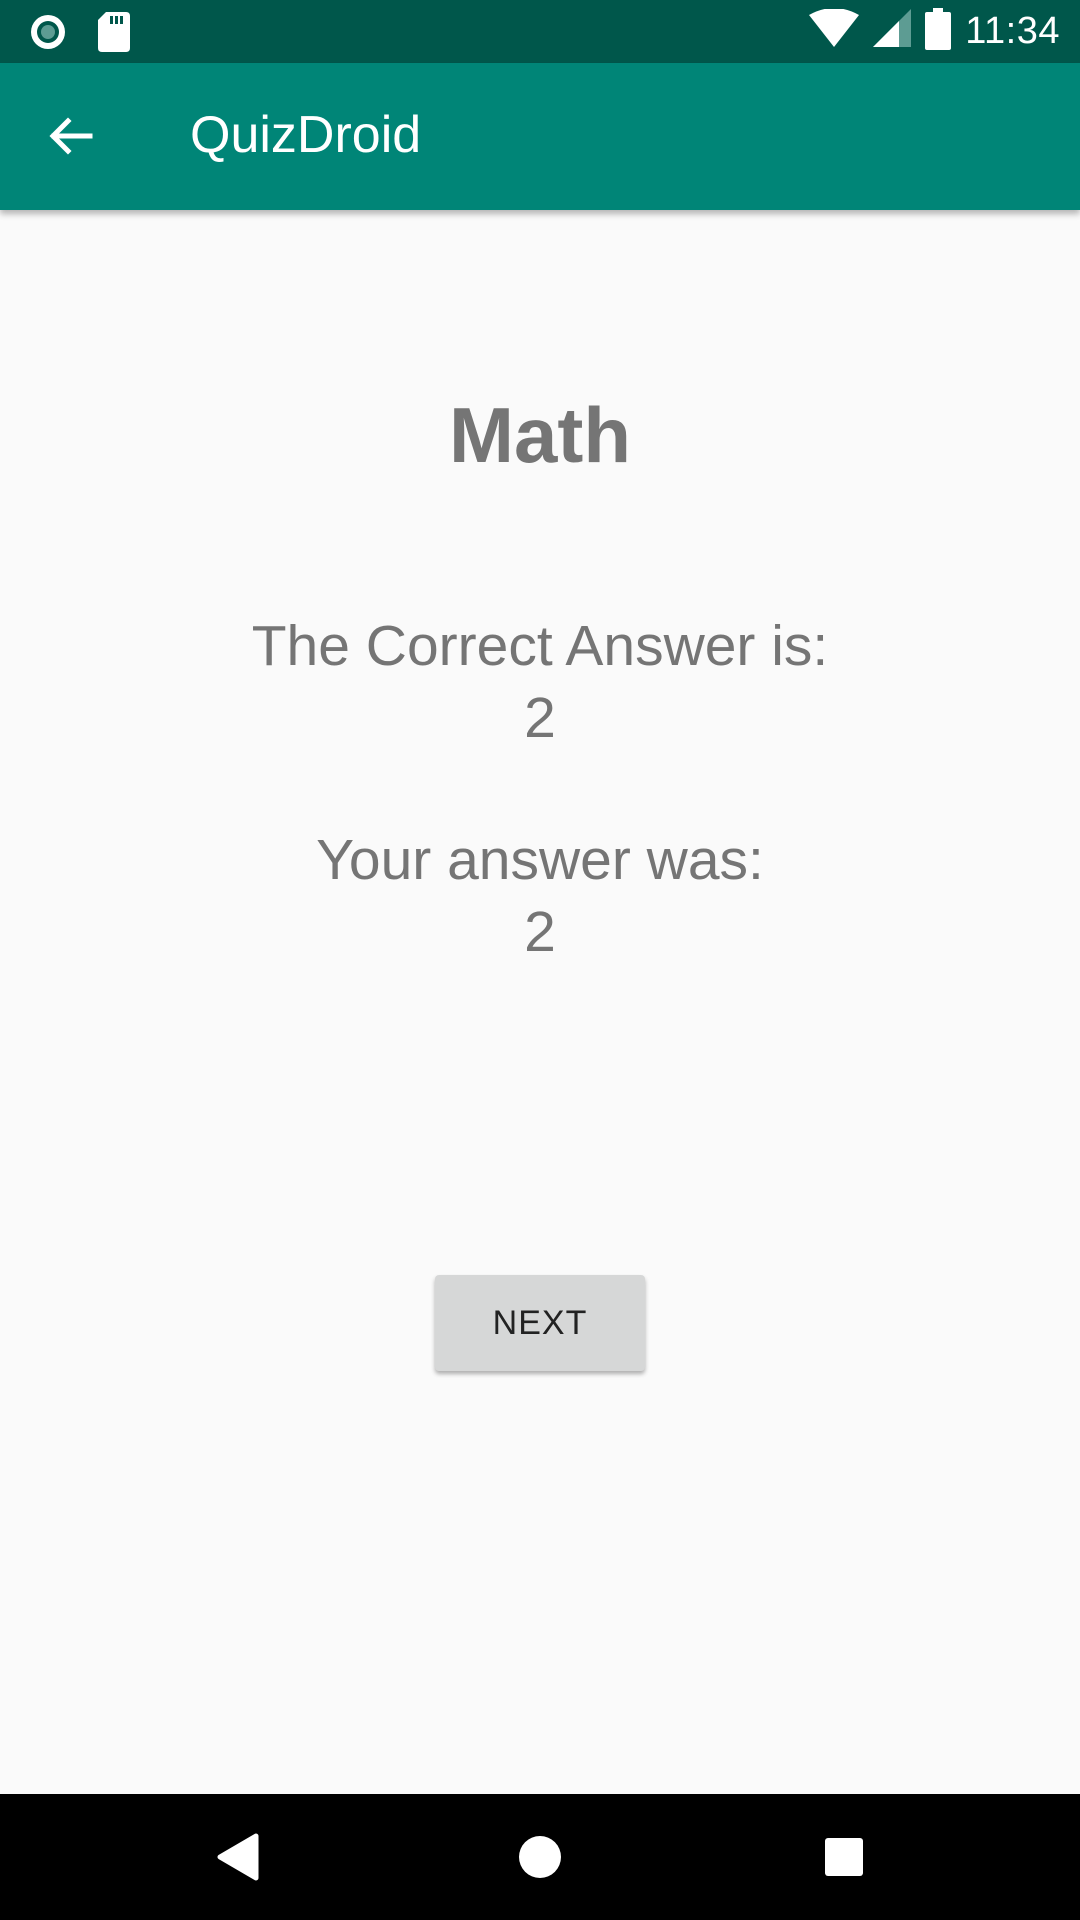 The image size is (1080, 1920). I want to click on user-answer-value: 2, so click(540, 932).